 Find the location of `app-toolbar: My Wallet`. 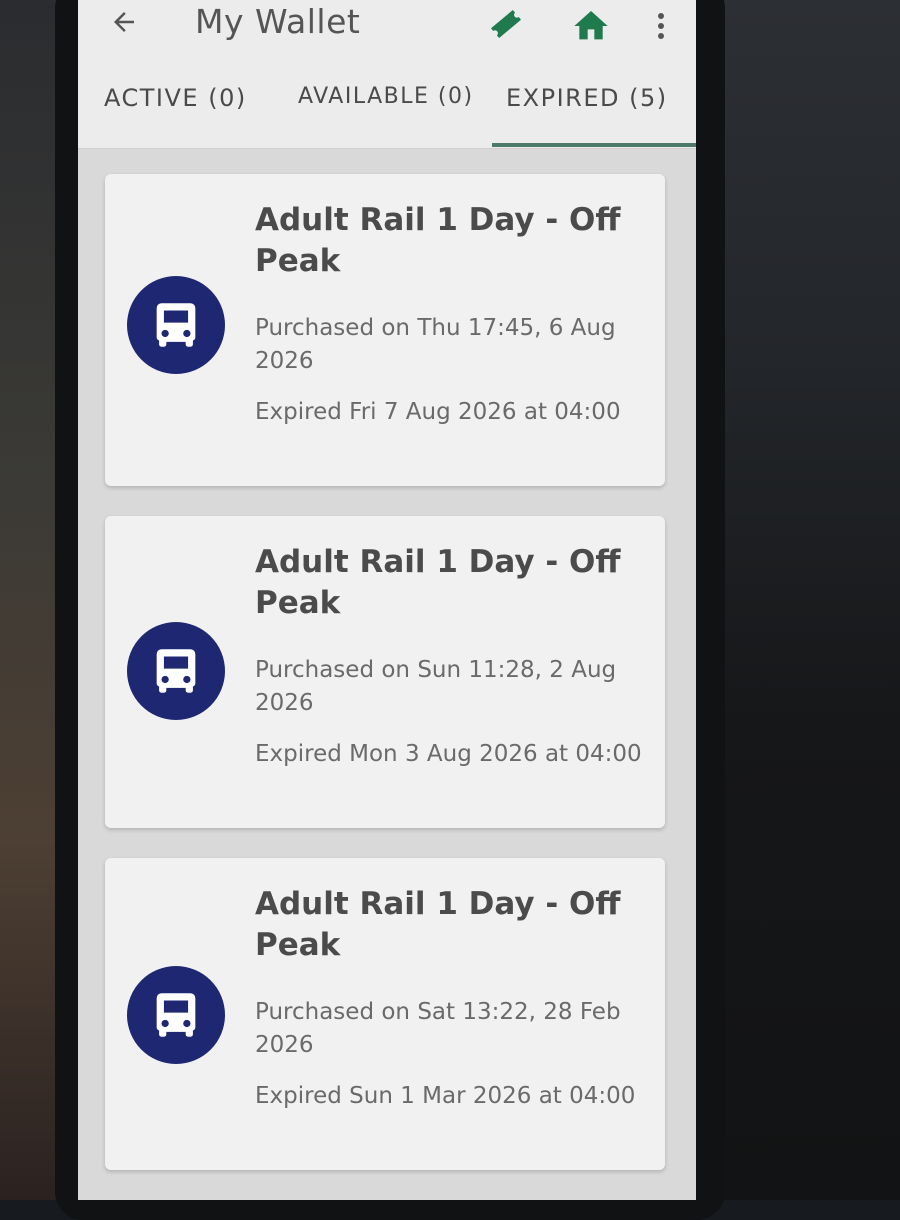

app-toolbar: My Wallet is located at coordinates (387, 30).